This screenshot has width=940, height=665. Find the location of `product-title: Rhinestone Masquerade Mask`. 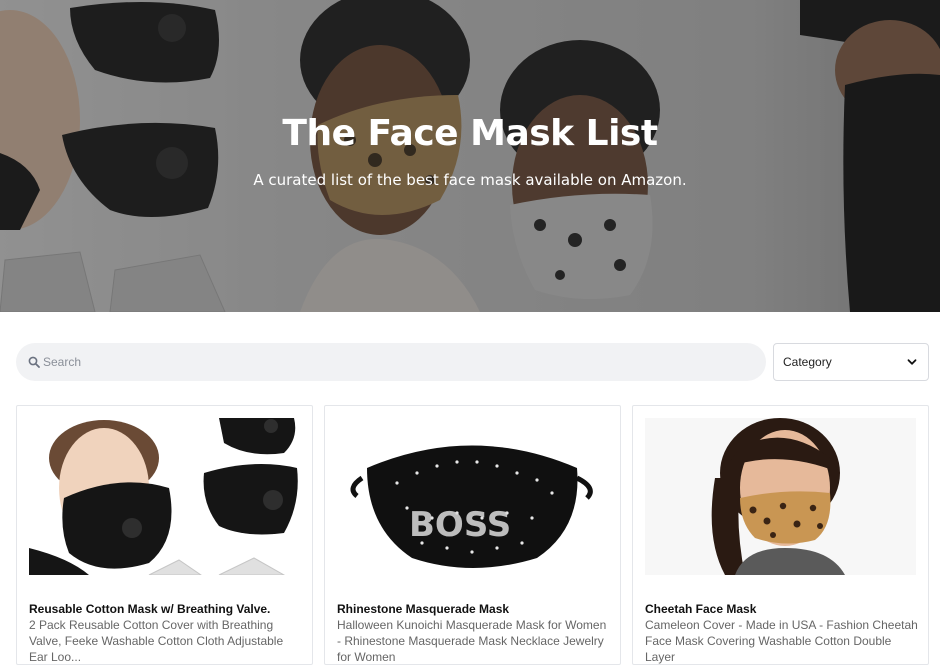

product-title: Rhinestone Masquerade Mask is located at coordinates (423, 609).